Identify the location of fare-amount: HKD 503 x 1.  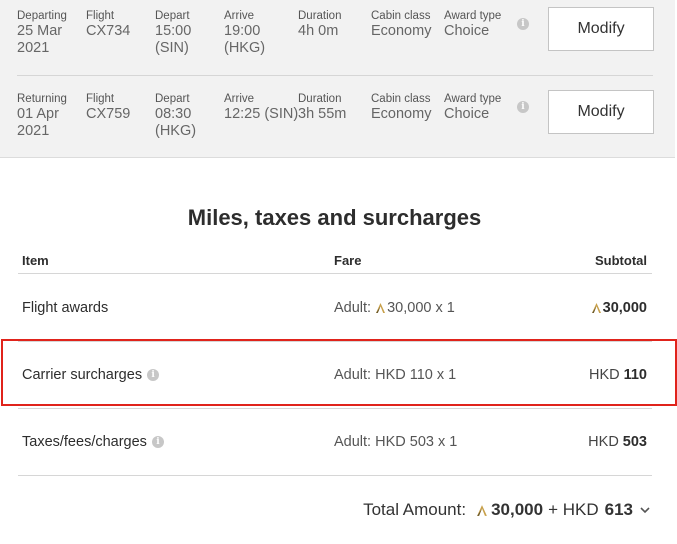
(416, 442).